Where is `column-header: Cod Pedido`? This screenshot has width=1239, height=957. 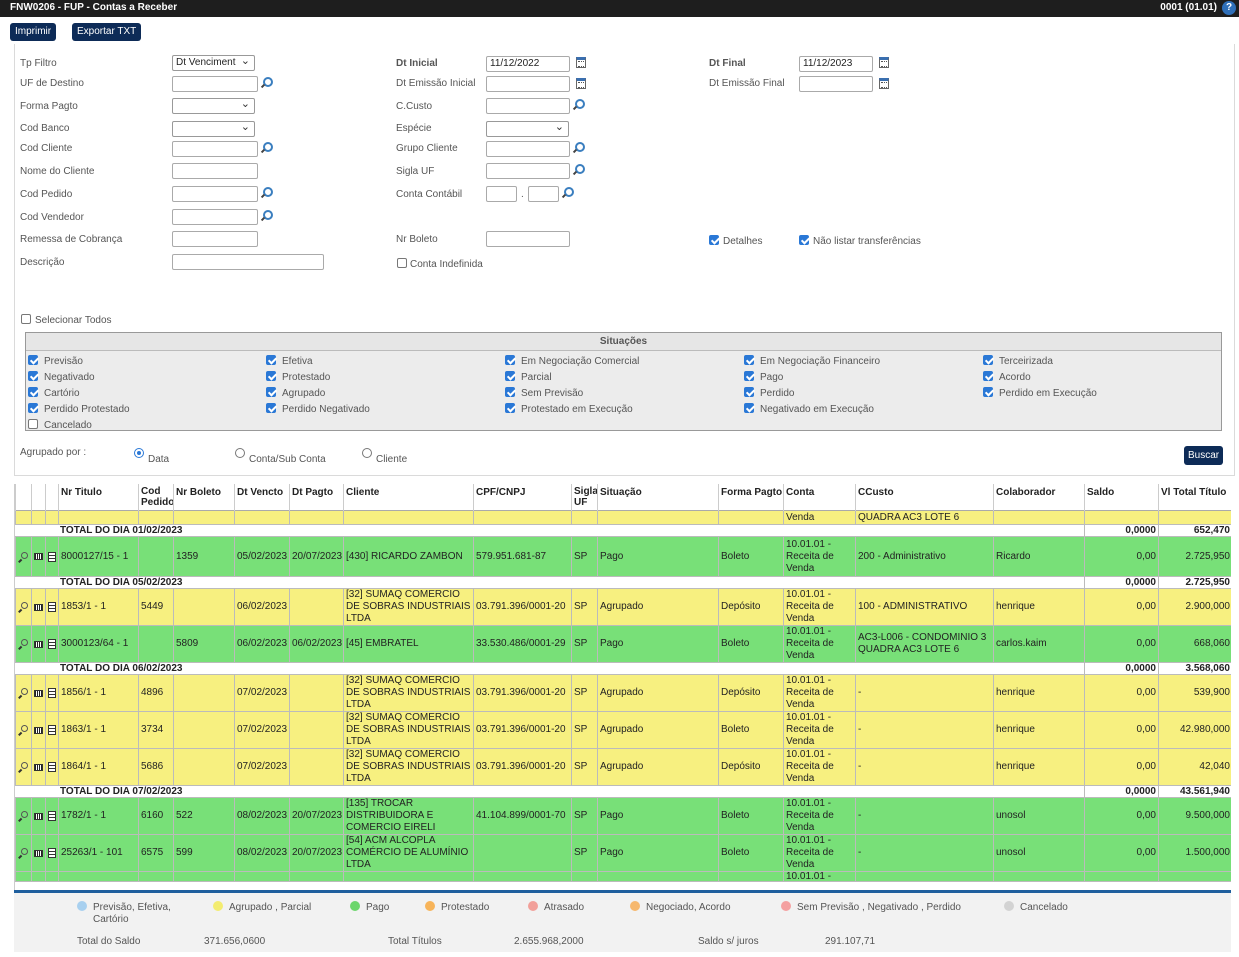
column-header: Cod Pedido is located at coordinates (156, 497).